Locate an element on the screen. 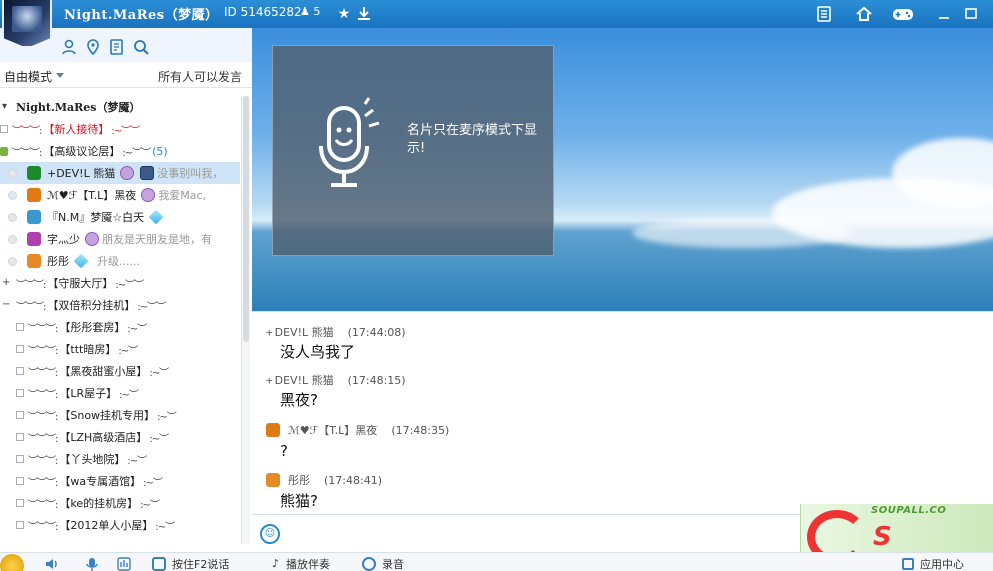 The width and height of the screenshot is (993, 571). subchannel-item: ︶︶︶: 【Snow挂机专用】 :~︶ is located at coordinates (120, 415).